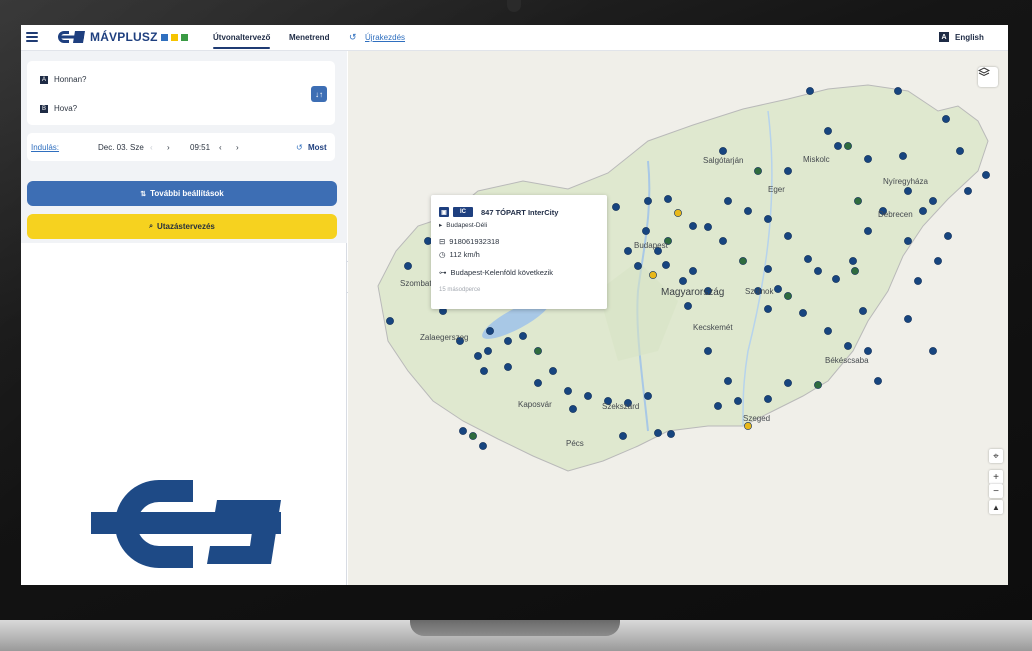 The height and width of the screenshot is (651, 1032). I want to click on compass-button: ▲, so click(996, 507).